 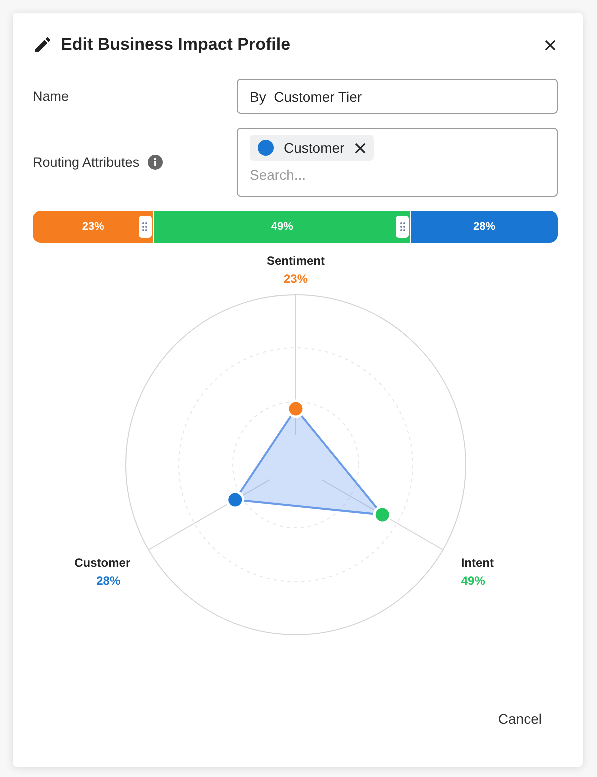 What do you see at coordinates (282, 227) in the screenshot?
I see `weight-percent: 49%` at bounding box center [282, 227].